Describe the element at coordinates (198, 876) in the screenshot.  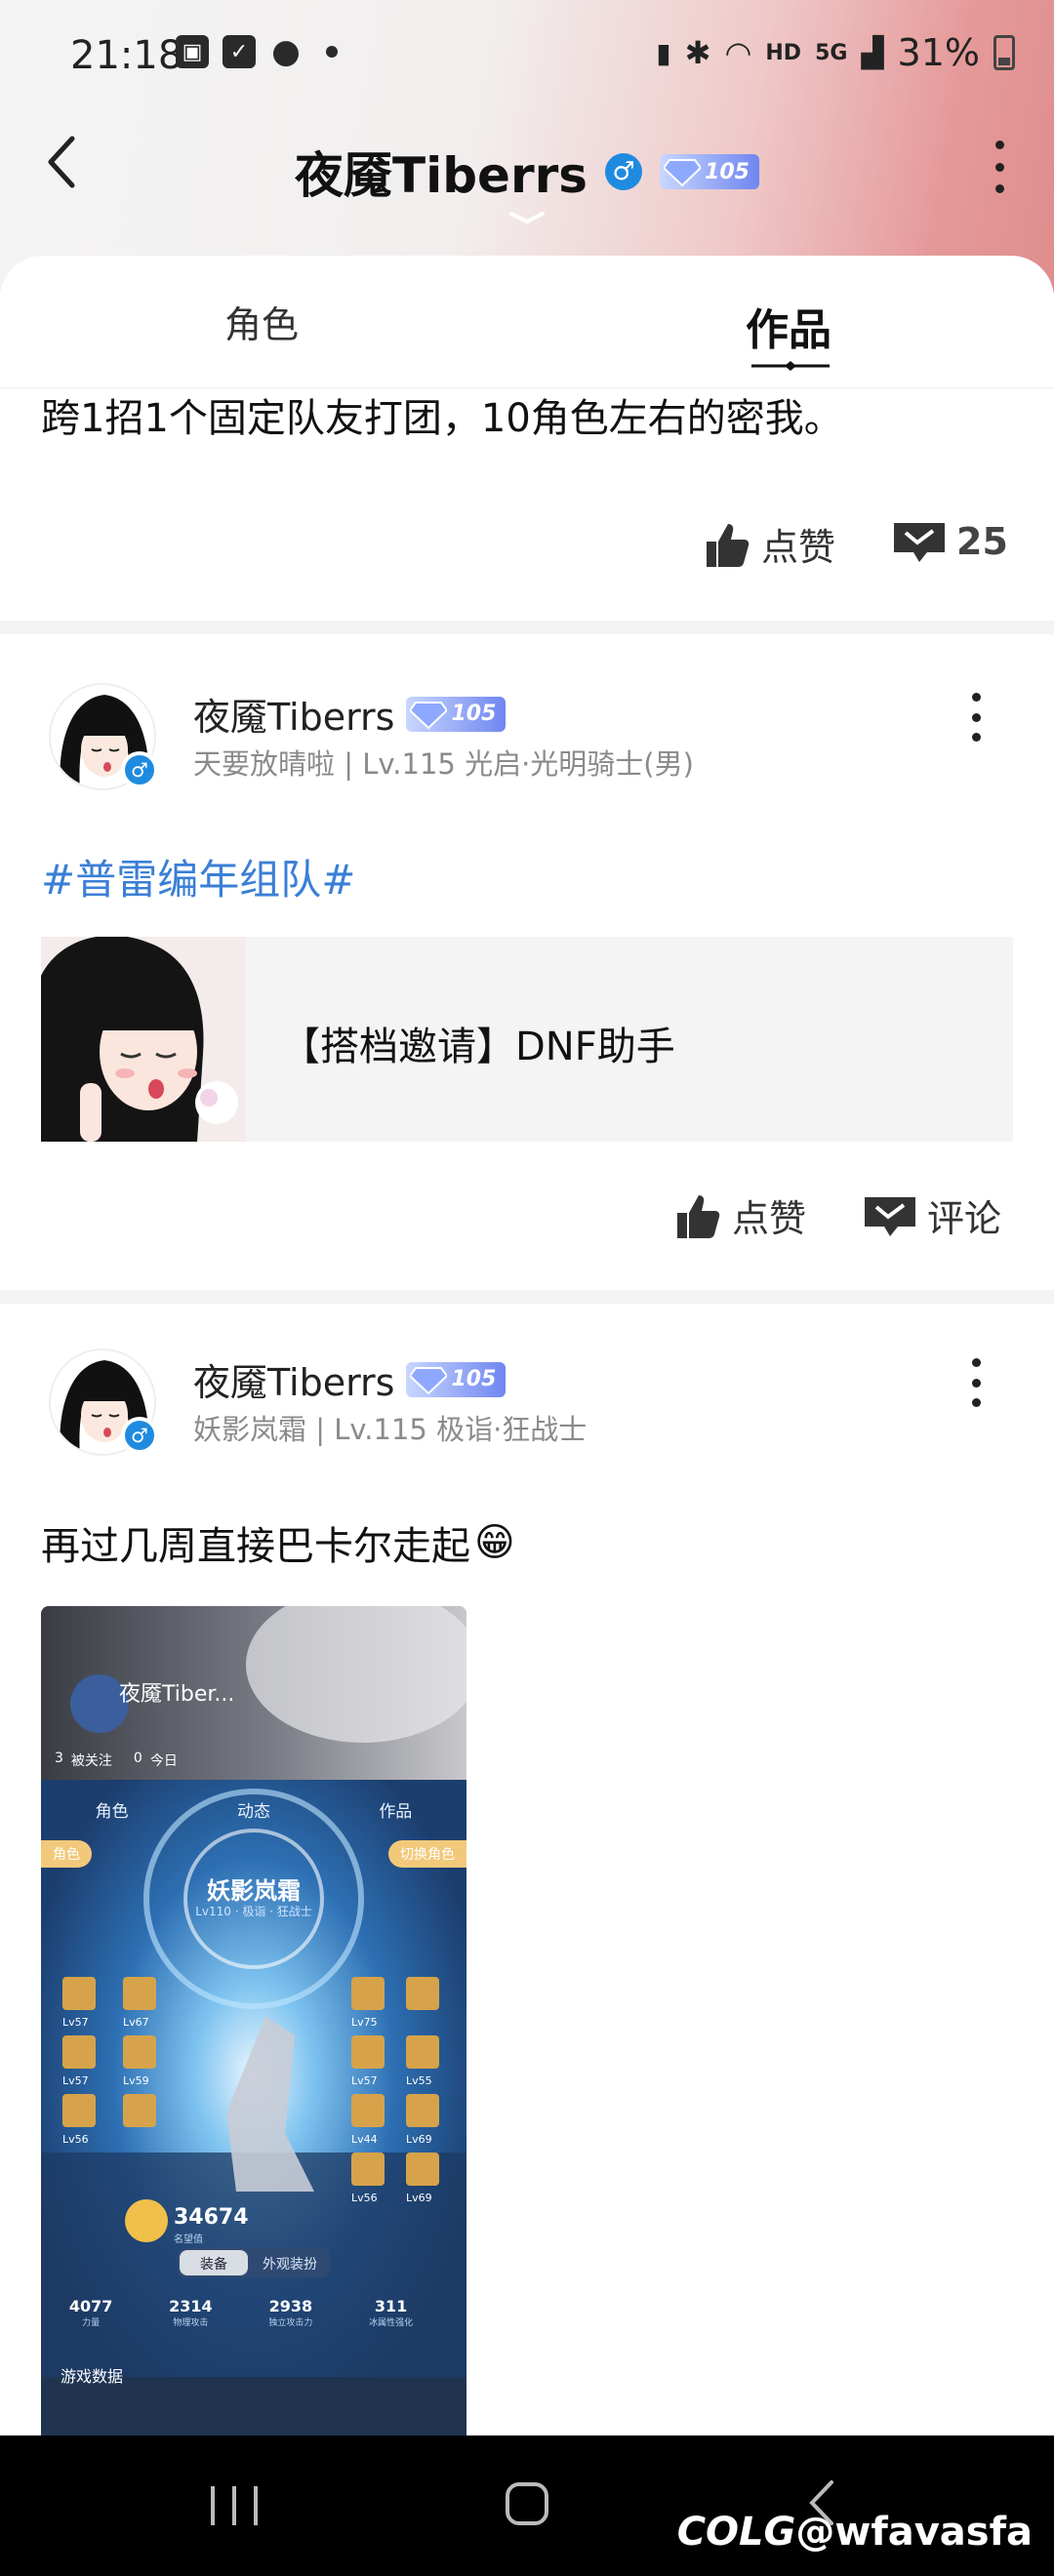
I see `hashtag-link: #普雷编年组队#` at that location.